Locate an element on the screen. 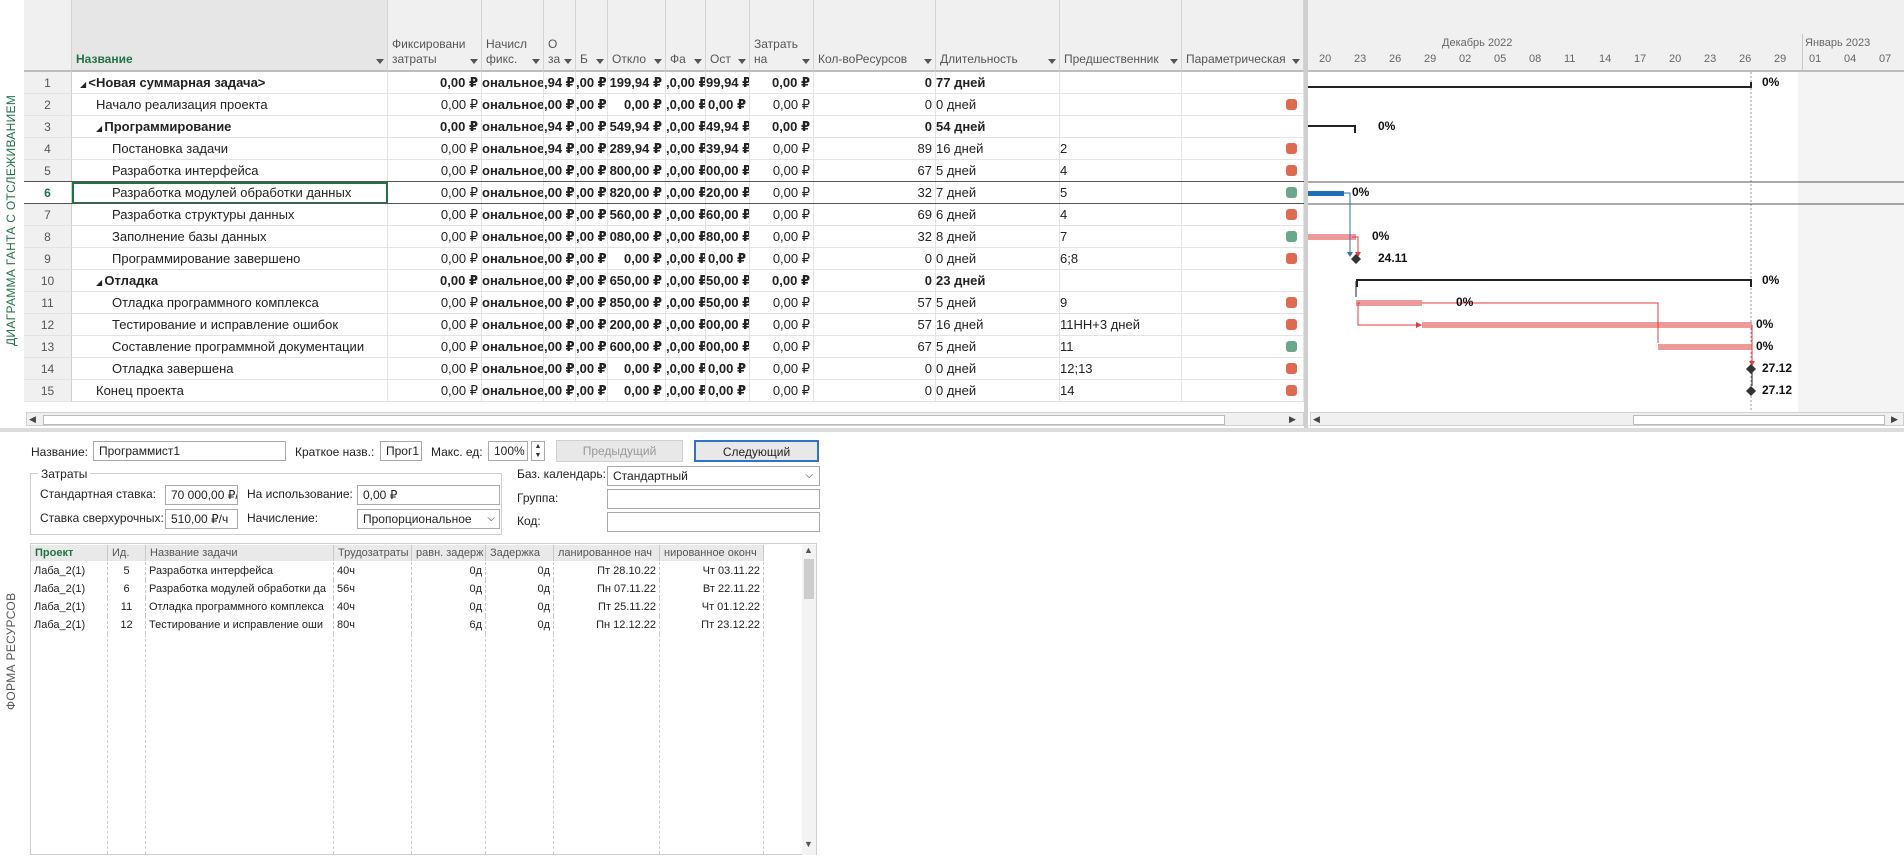 The height and width of the screenshot is (856, 1904). task-pred-cell: 4 is located at coordinates (1121, 171).